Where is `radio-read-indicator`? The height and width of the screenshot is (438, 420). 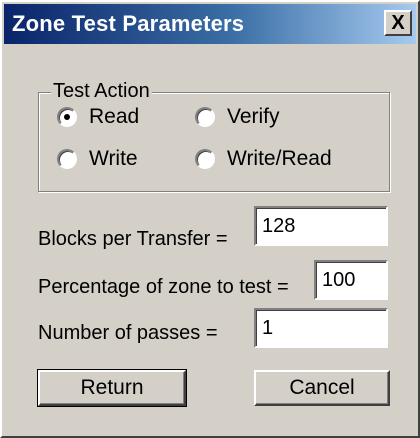
radio-read-indicator is located at coordinates (67, 117).